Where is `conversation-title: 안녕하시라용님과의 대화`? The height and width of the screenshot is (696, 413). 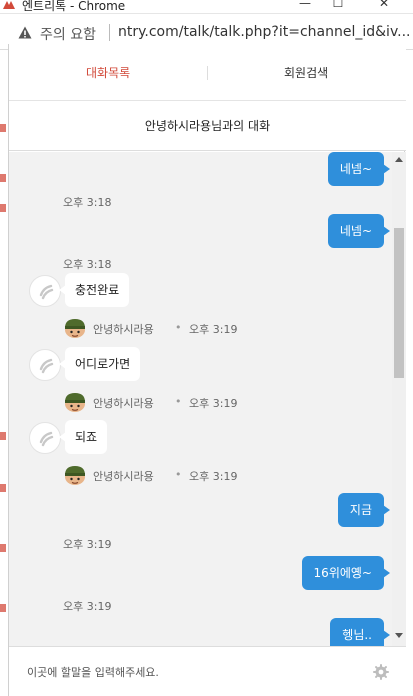
conversation-title: 안녕하시라용님과의 대화 is located at coordinates (207, 126).